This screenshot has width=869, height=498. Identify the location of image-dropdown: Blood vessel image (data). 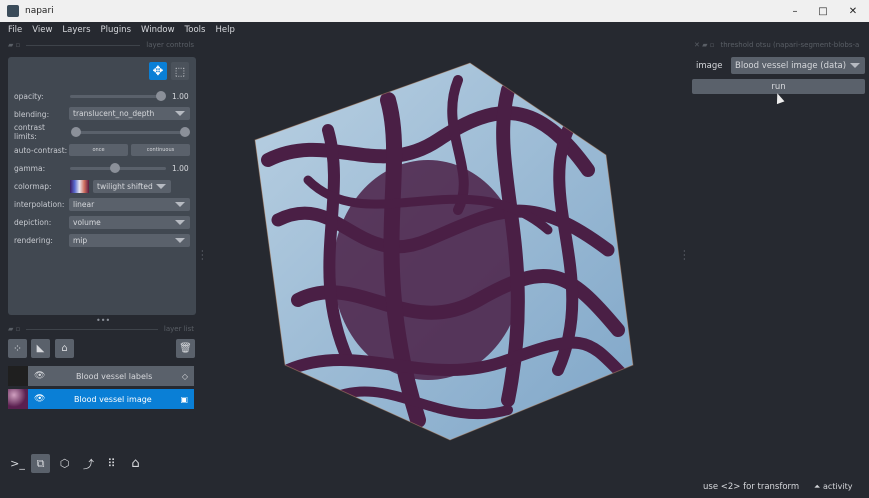
(798, 65).